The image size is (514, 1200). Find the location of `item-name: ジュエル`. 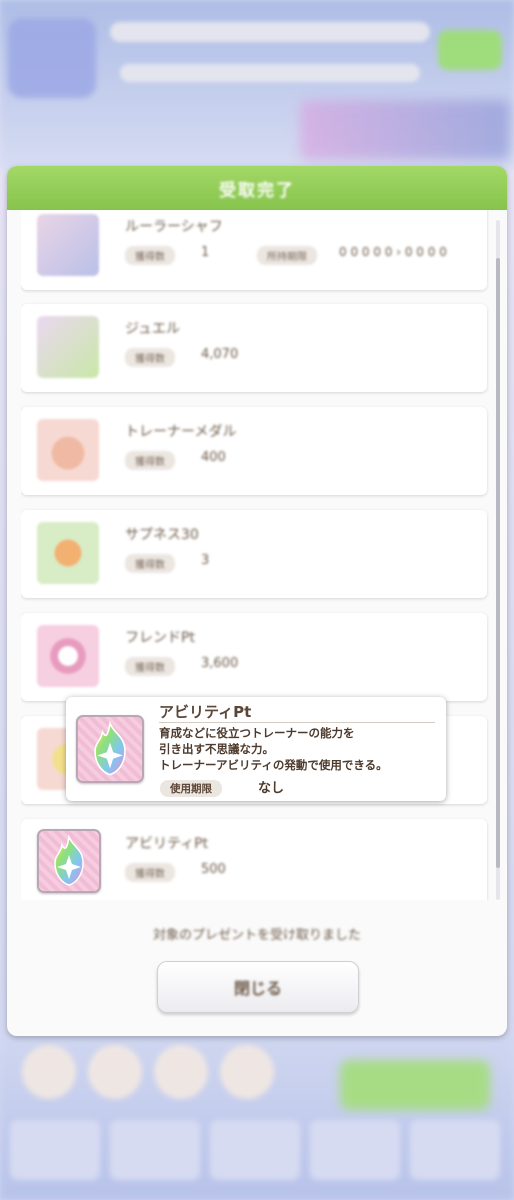

item-name: ジュエル is located at coordinates (153, 329).